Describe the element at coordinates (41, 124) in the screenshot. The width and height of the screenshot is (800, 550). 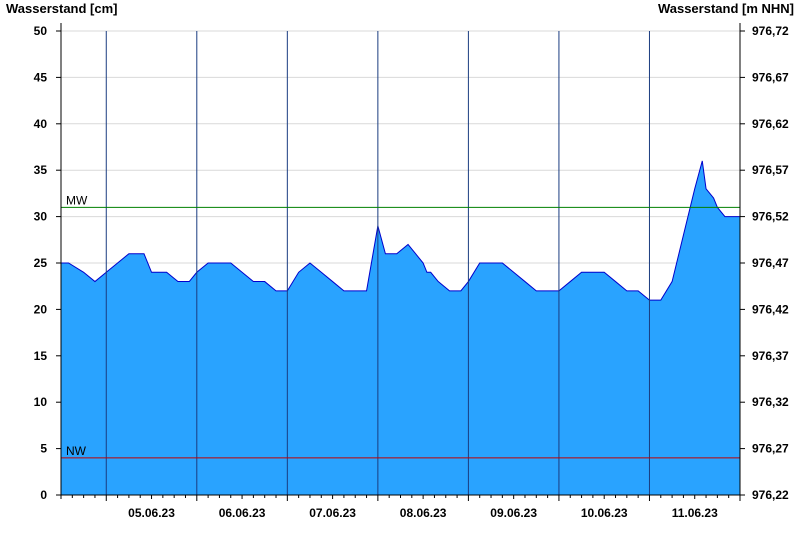
I see `left-tick-label: 40` at that location.